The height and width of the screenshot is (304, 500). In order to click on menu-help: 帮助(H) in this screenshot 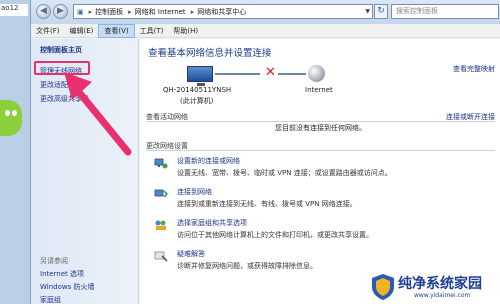, I will do `click(185, 31)`.